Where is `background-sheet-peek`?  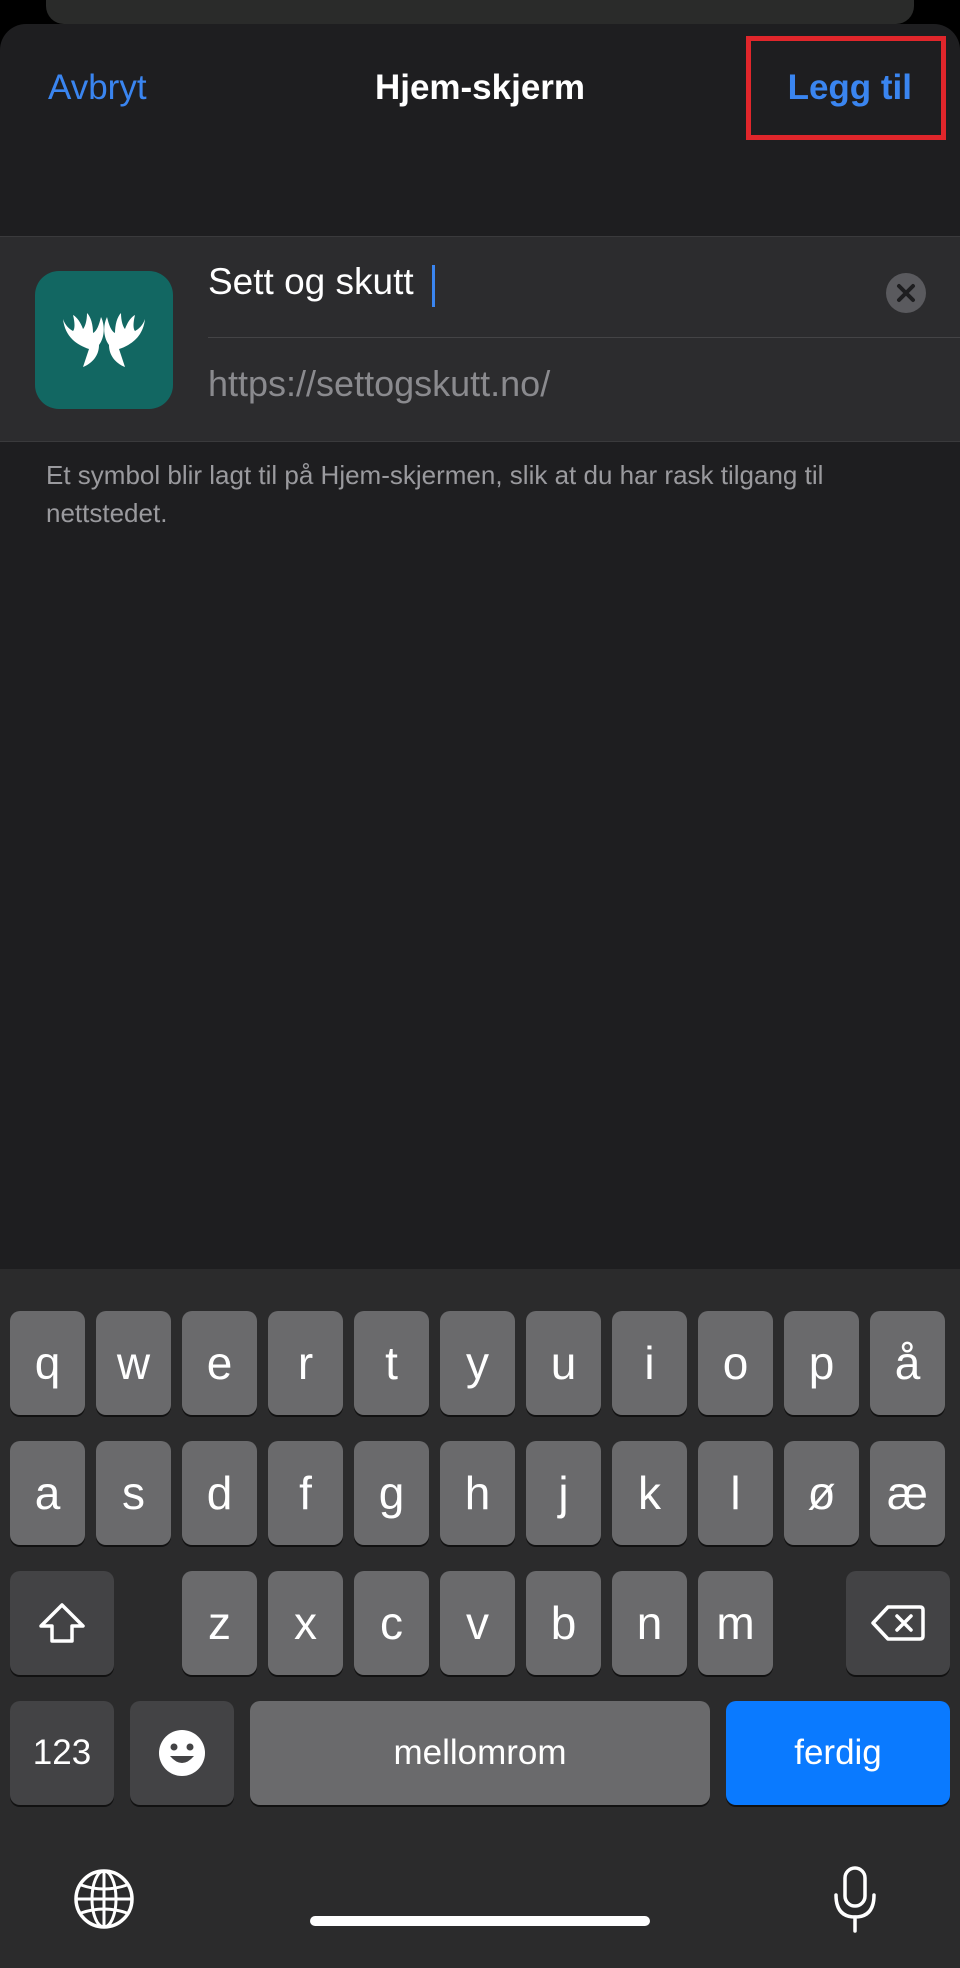 background-sheet-peek is located at coordinates (480, 12).